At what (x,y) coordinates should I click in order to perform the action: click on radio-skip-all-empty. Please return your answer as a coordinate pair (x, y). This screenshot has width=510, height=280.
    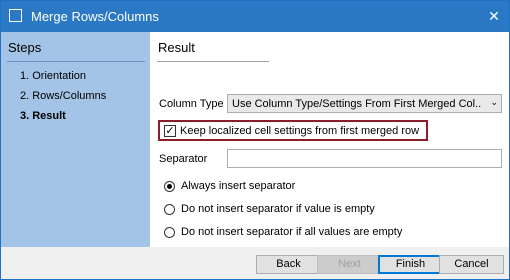
    Looking at the image, I should click on (169, 232).